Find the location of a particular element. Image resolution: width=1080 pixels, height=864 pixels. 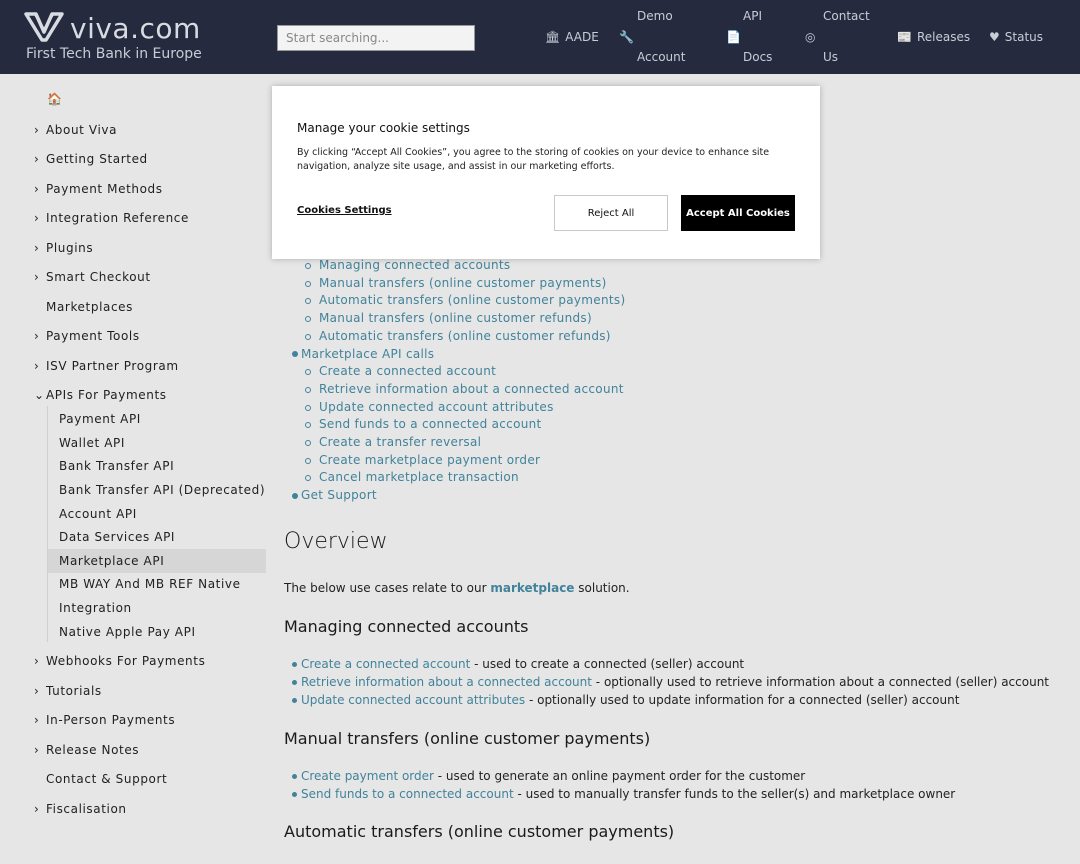

sidebar-item-isv-partner-program: › ISV Partner Program is located at coordinates (106, 366).